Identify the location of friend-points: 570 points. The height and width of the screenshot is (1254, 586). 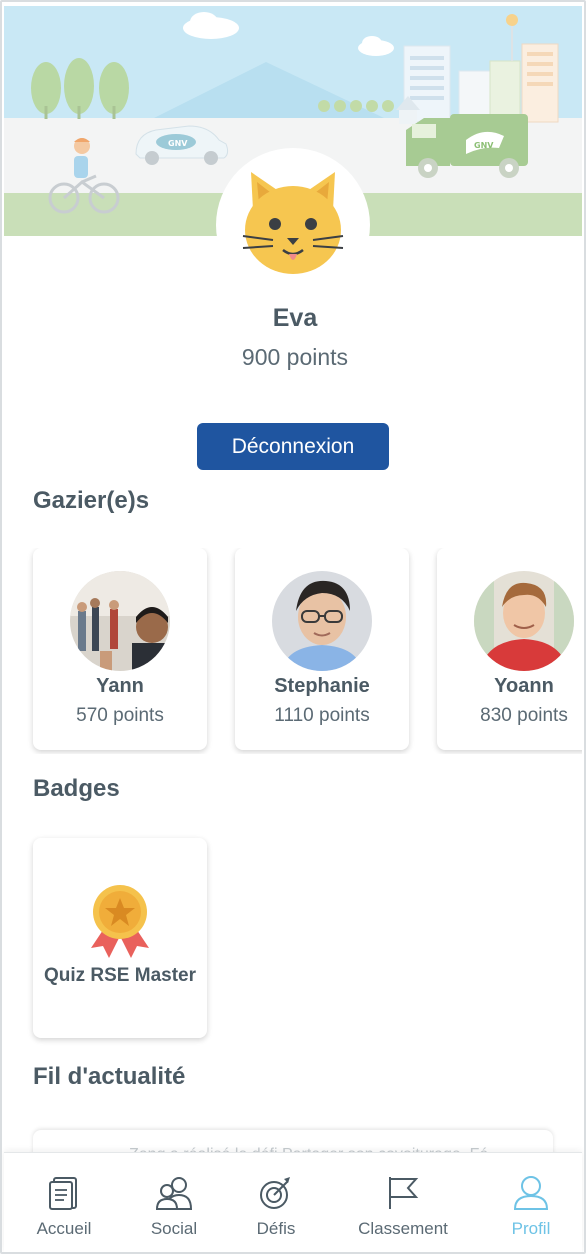
(120, 715).